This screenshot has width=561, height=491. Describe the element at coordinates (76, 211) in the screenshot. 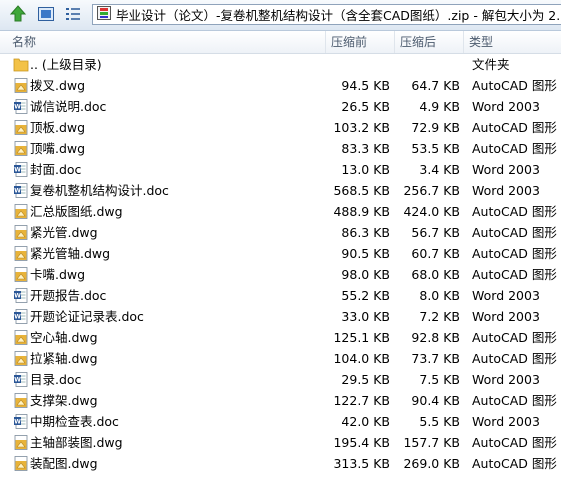

I see `file-name: 汇总版图纸.dwg` at that location.